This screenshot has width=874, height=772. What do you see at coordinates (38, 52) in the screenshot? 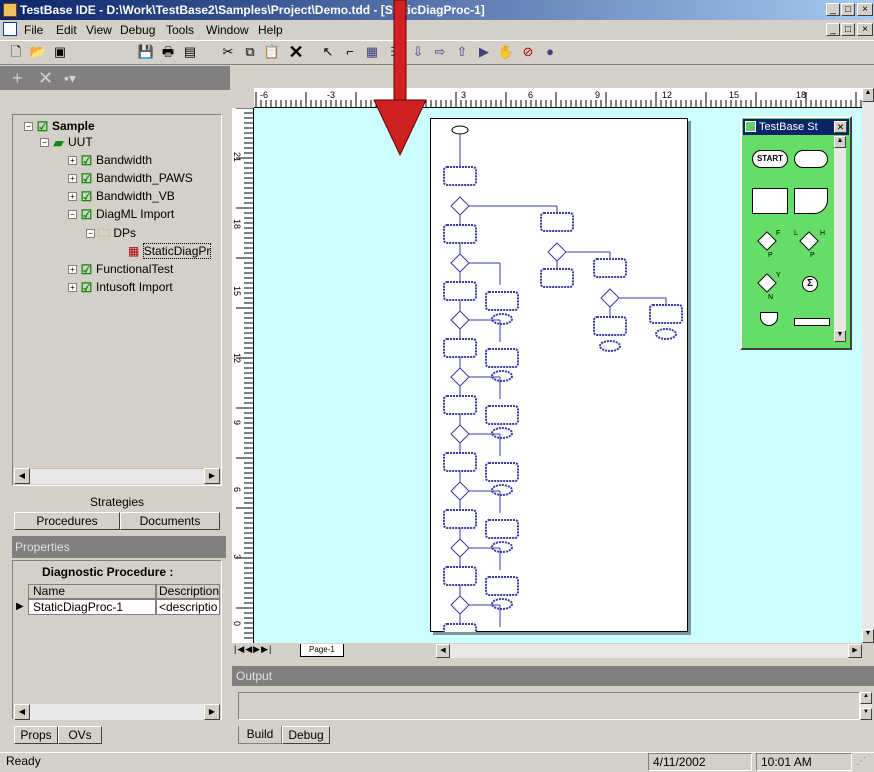
I see `open-folder-icon: 📂` at bounding box center [38, 52].